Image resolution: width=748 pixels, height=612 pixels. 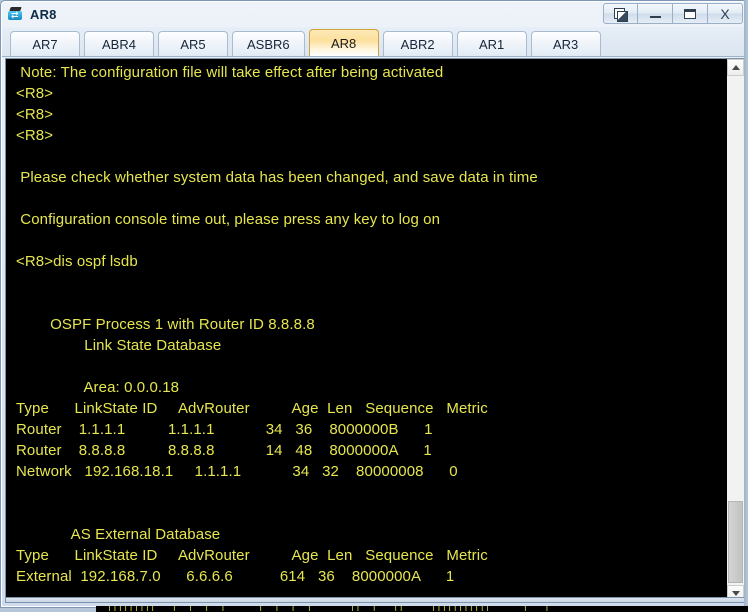 I want to click on tab-abr2: ABR2, so click(x=417, y=43).